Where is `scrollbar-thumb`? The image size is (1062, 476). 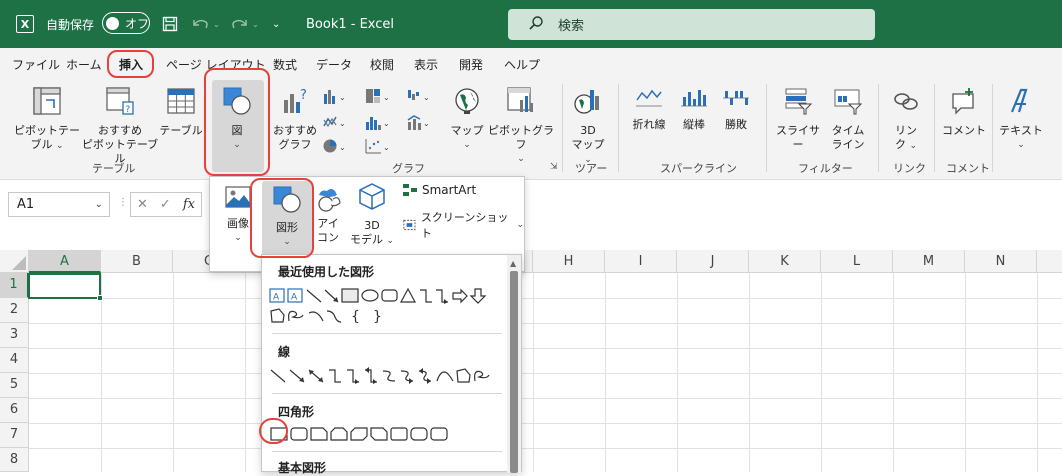
scrollbar-thumb is located at coordinates (514, 372).